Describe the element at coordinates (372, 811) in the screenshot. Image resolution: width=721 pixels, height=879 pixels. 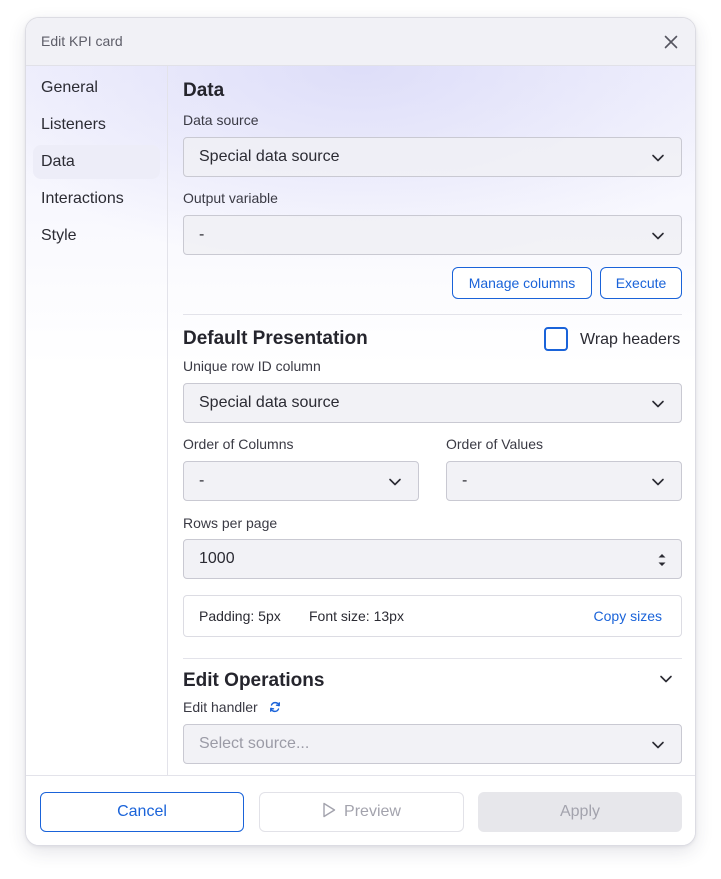
I see `preview-label: Preview` at that location.